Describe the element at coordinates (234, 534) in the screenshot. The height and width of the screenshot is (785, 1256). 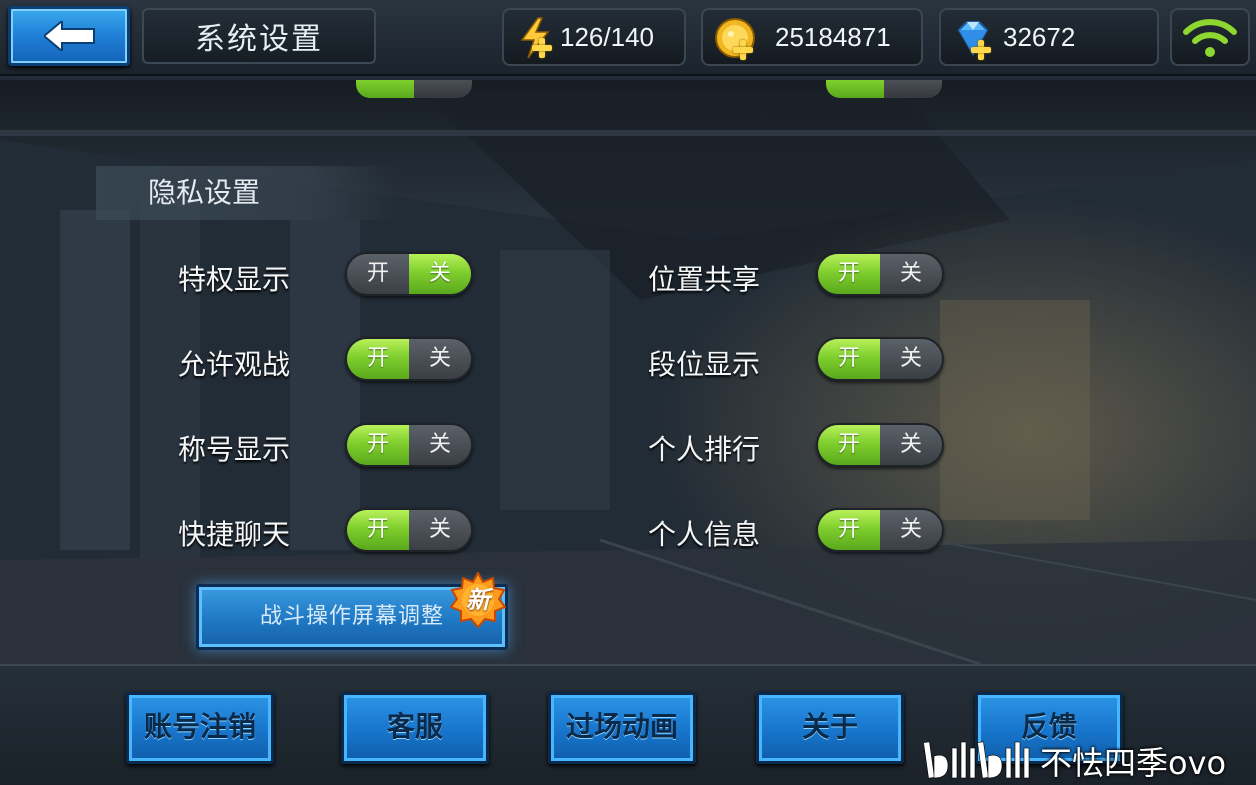
I see `setting-label-quick-chat: 快捷聊天` at that location.